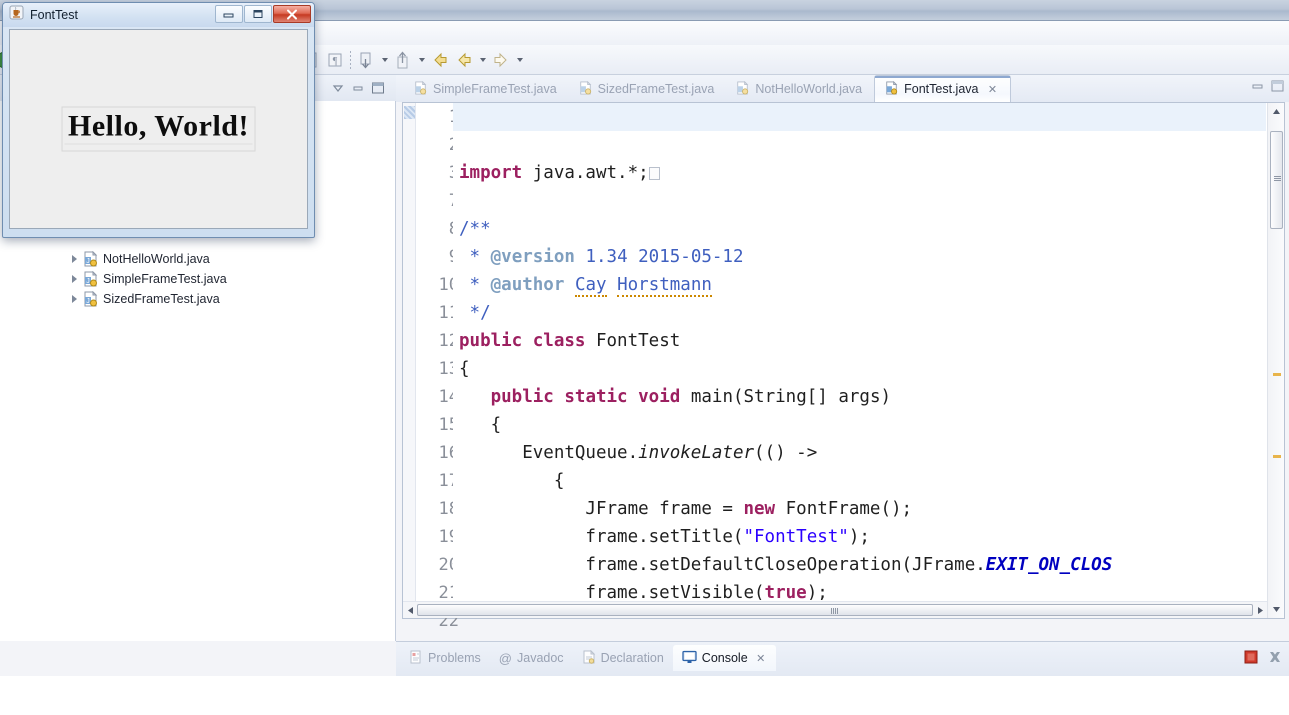 This screenshot has height=715, width=1289. I want to click on toggle-mark-occurrences-icon: ¶, so click(335, 60).